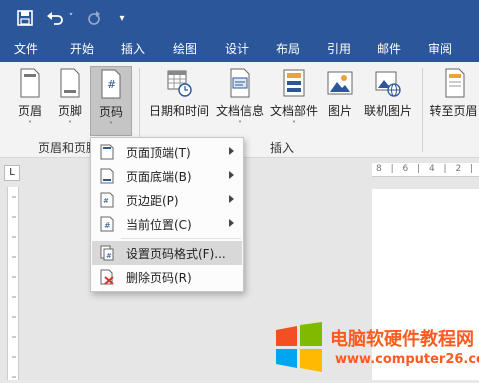 This screenshot has width=479, height=383. What do you see at coordinates (107, 277) in the screenshot?
I see `remove-page-numbers-icon` at bounding box center [107, 277].